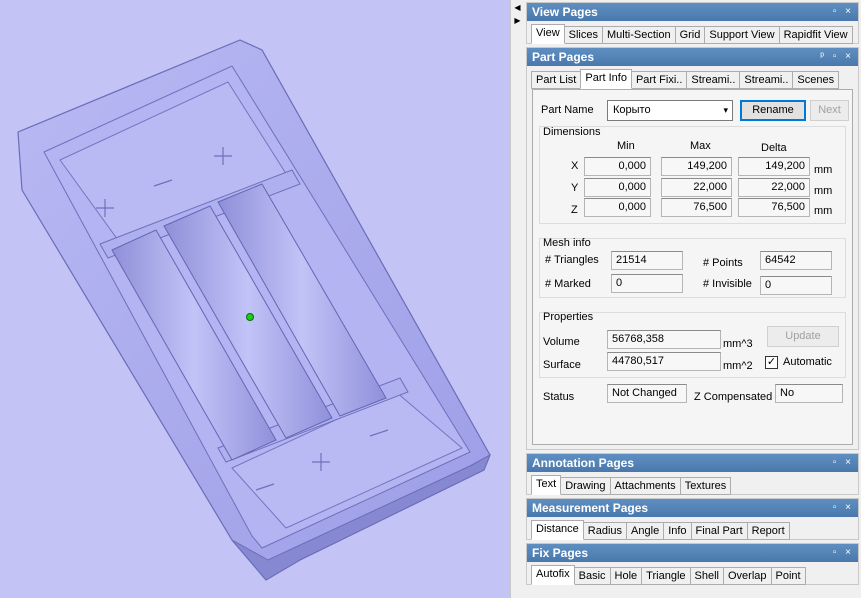  I want to click on tab-autofix: Autofix, so click(553, 575).